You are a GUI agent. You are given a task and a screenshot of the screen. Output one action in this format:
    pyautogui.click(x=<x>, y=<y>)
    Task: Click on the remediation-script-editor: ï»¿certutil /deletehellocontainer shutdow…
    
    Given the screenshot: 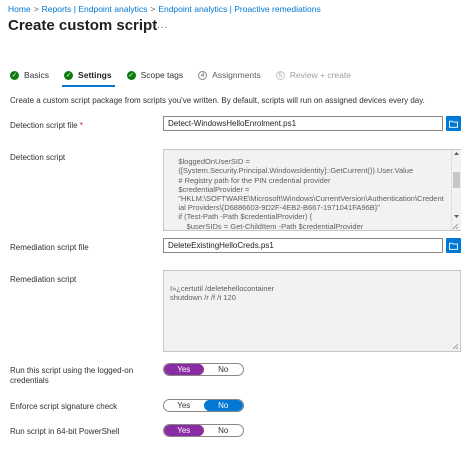 What is the action you would take?
    pyautogui.click(x=312, y=311)
    